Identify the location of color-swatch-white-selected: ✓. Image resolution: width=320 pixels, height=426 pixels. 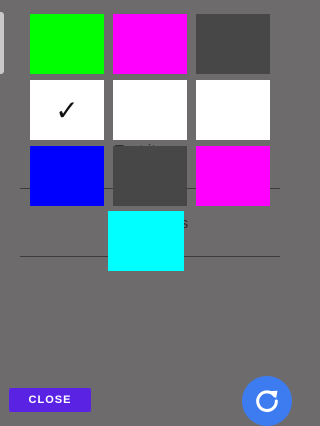
(67, 110).